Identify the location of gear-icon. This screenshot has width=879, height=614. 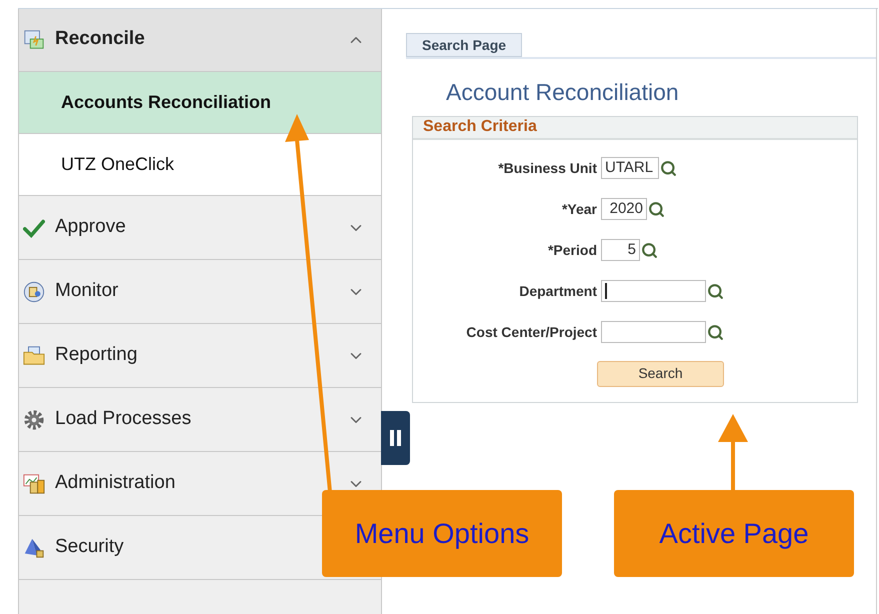
(34, 419).